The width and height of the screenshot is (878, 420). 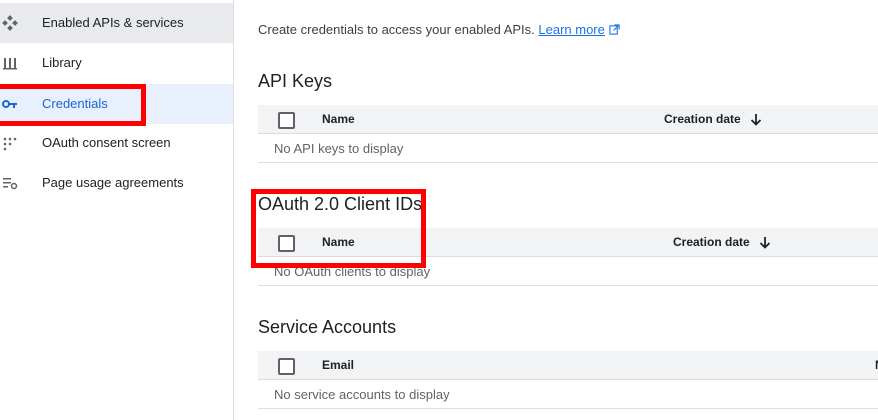 I want to click on sidebar-item-label: Enabled APIs & services, so click(x=113, y=22).